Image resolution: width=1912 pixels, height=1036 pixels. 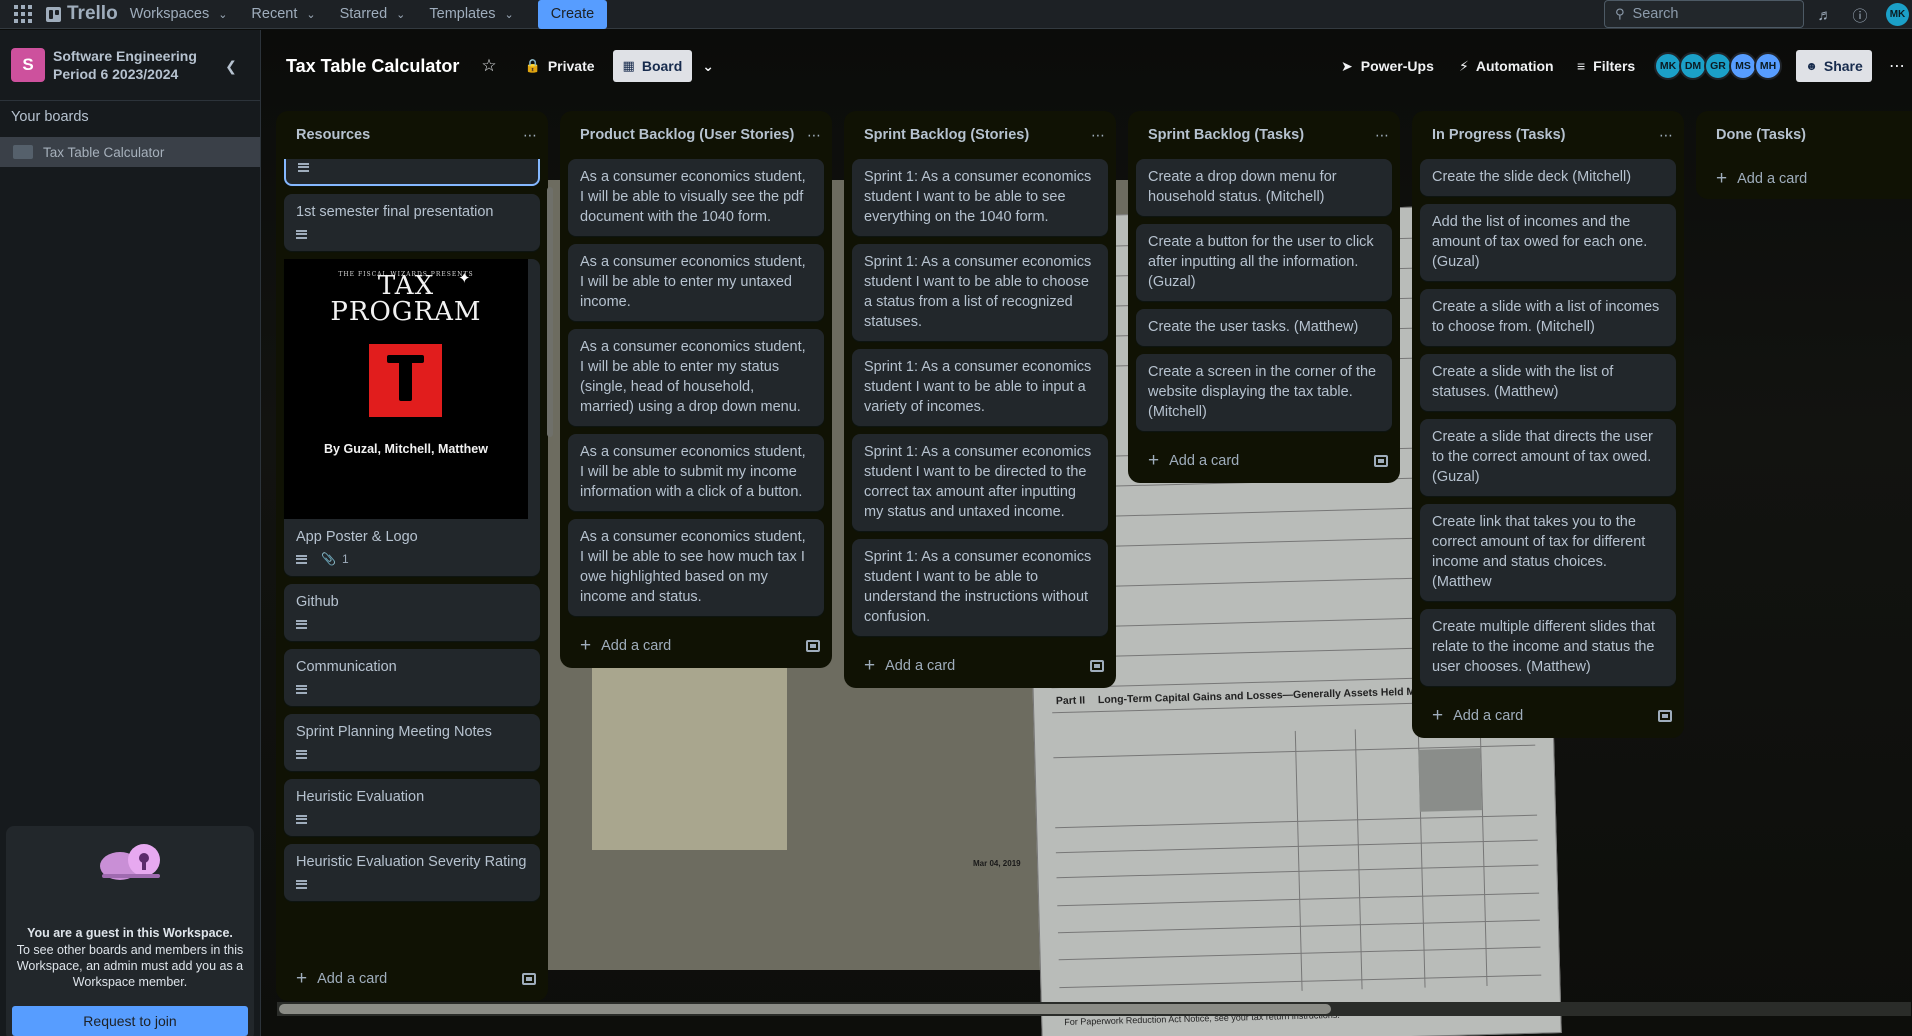 I want to click on add-card-label: Add a card, so click(x=1204, y=461).